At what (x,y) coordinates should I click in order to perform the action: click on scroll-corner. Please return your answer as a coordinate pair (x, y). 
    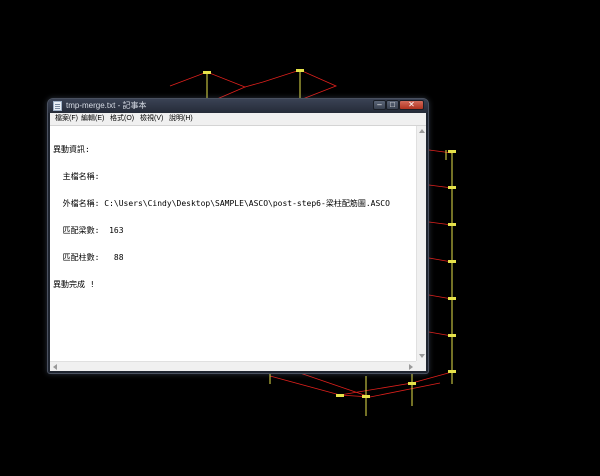
    Looking at the image, I should click on (421, 366).